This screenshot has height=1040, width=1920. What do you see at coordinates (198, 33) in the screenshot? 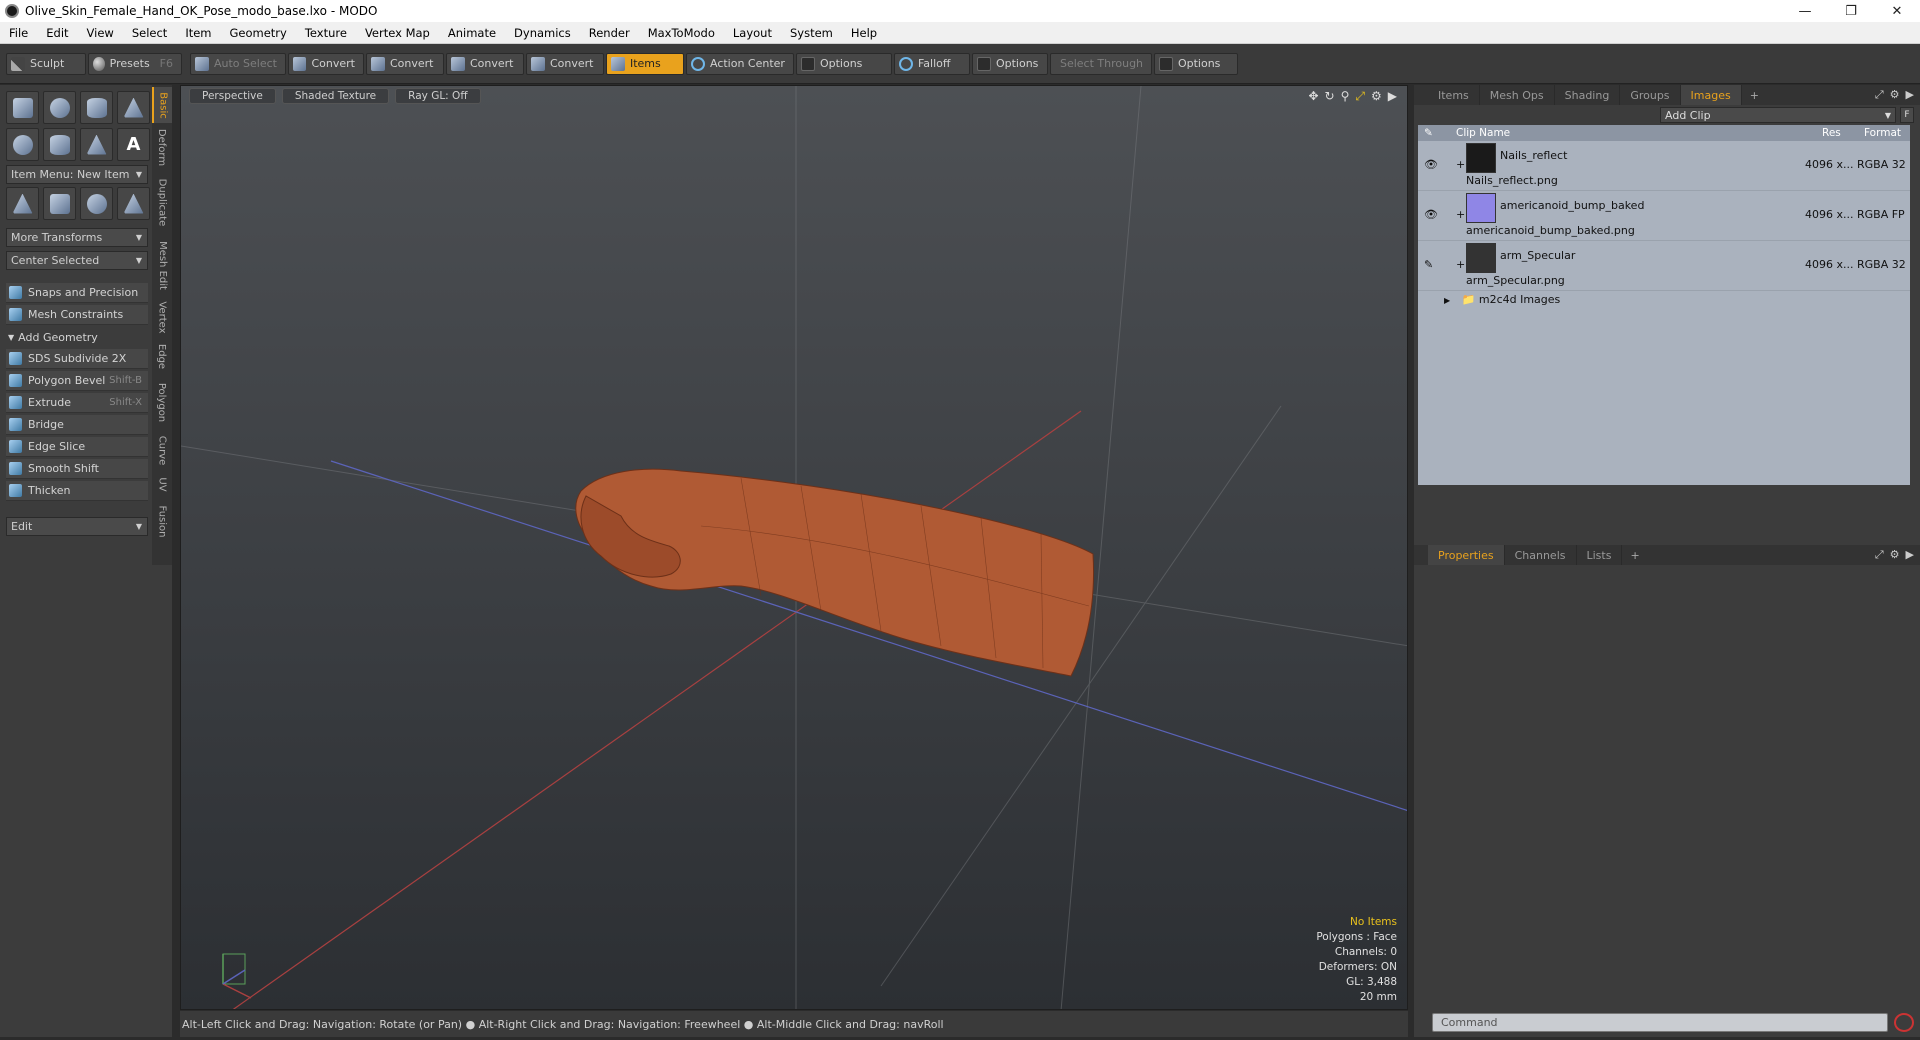
I see `menu-item: Item` at bounding box center [198, 33].